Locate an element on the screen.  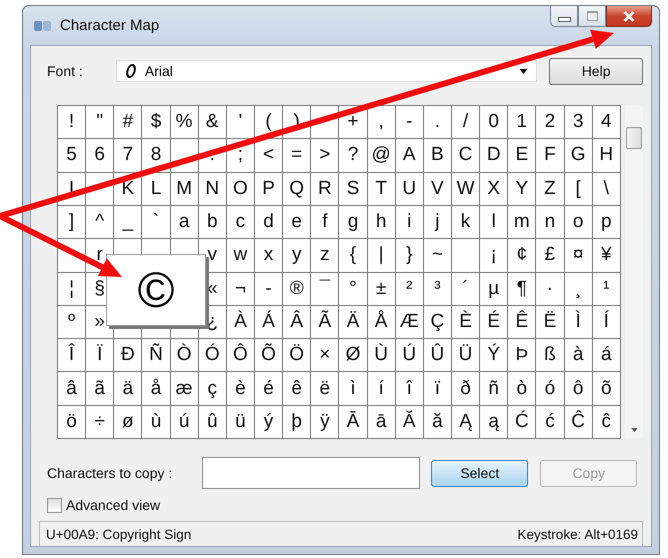
character-cell: Æ is located at coordinates (410, 323).